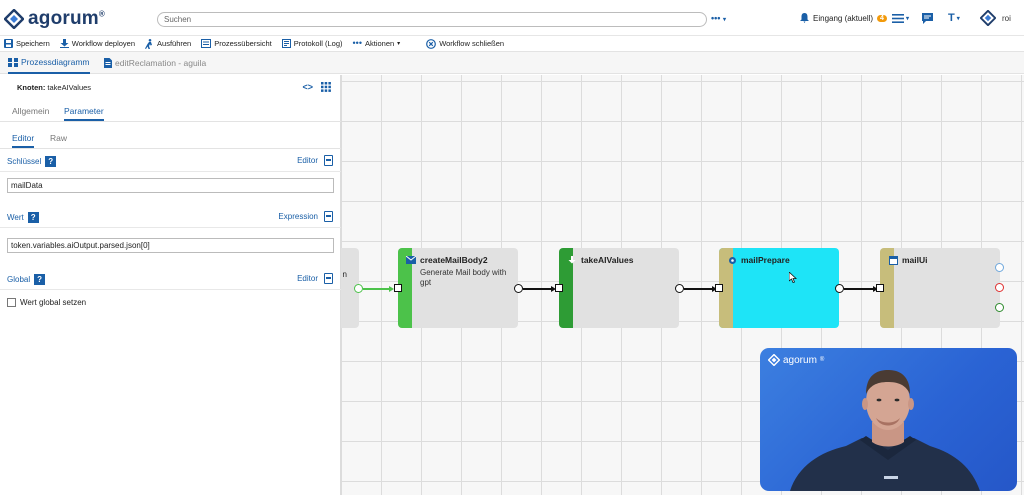 The height and width of the screenshot is (495, 1024). What do you see at coordinates (108, 63) in the screenshot?
I see `document-icon` at bounding box center [108, 63].